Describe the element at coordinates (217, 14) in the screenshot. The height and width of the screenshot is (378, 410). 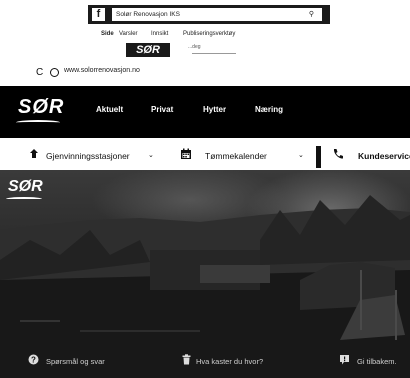
I see `facebook-search-input: Solør Renovasjon IKS ⚲` at that location.